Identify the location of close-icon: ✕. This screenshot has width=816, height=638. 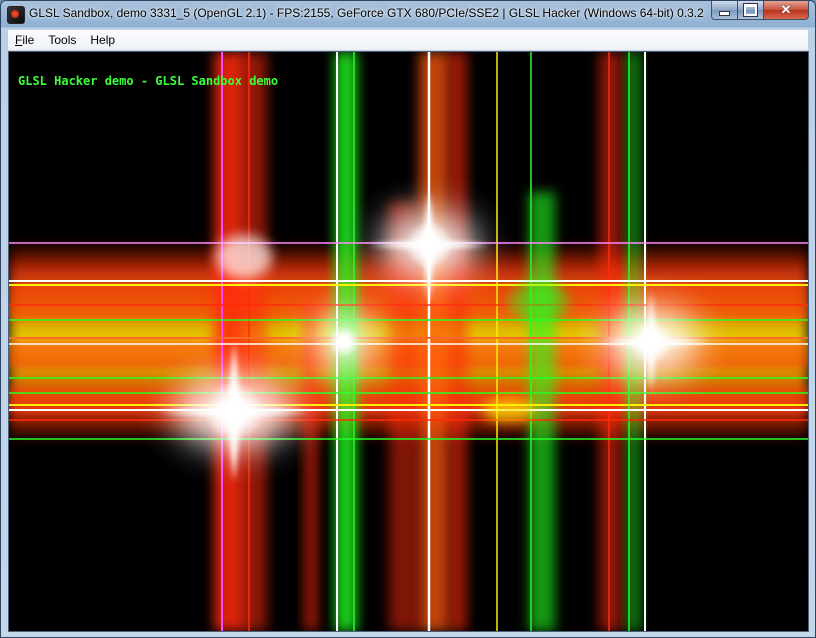
(786, 9).